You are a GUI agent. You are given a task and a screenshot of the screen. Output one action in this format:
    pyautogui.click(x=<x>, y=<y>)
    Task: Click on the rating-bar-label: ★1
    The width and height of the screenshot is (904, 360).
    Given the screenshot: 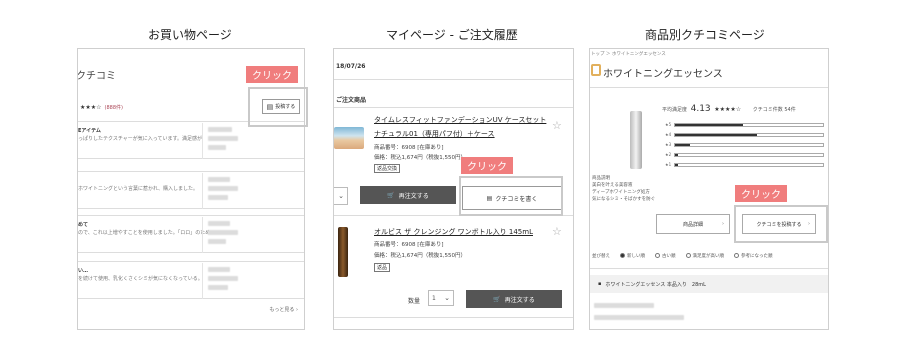 What is the action you would take?
    pyautogui.click(x=668, y=164)
    